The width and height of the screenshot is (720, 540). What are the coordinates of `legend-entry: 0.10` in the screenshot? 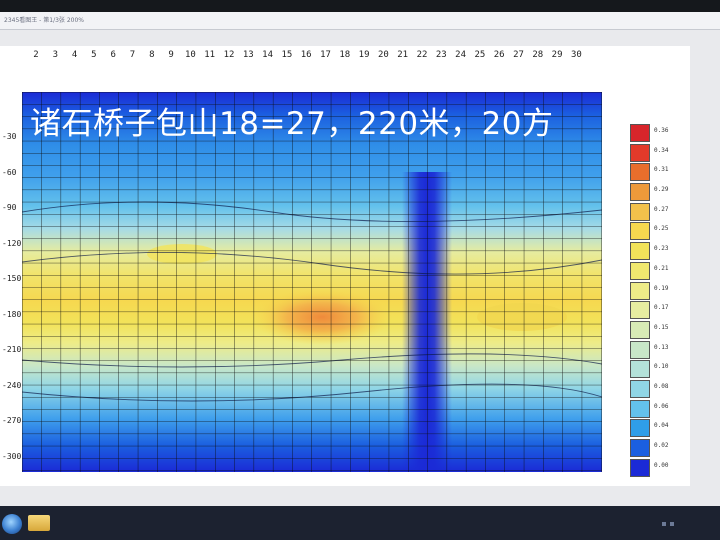 It's located at (660, 369).